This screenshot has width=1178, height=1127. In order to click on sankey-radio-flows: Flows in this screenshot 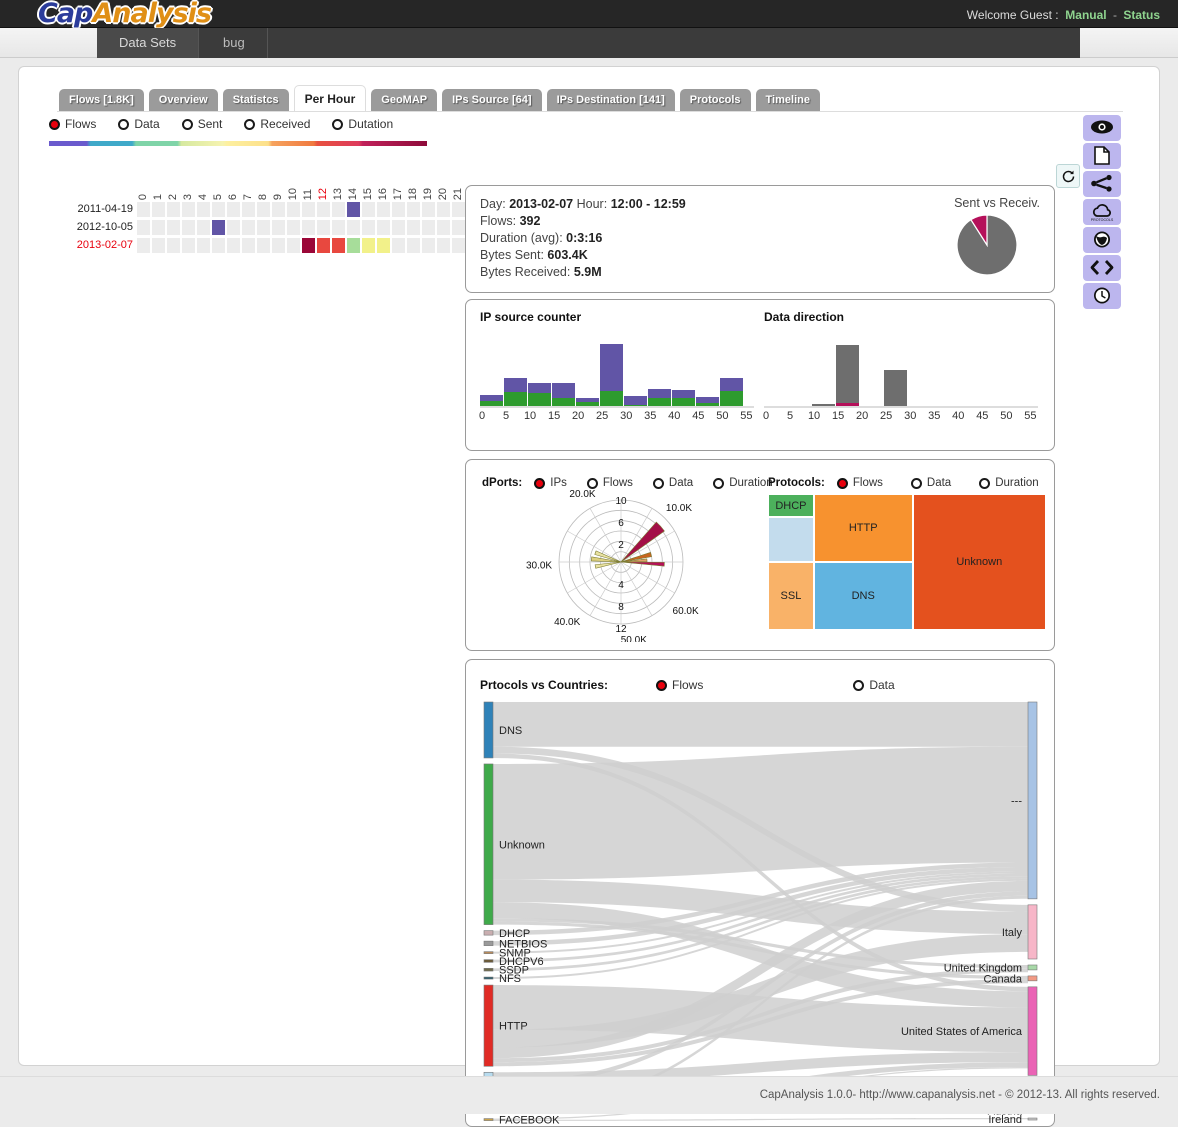, I will do `click(679, 685)`.